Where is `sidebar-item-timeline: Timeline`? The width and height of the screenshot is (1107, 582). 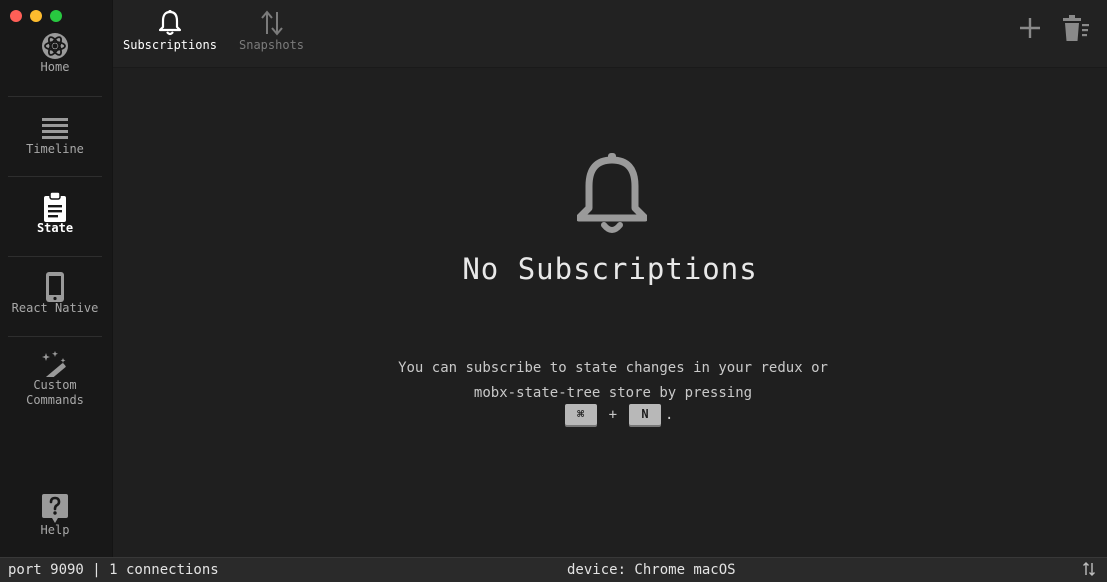 sidebar-item-timeline: Timeline is located at coordinates (55, 135).